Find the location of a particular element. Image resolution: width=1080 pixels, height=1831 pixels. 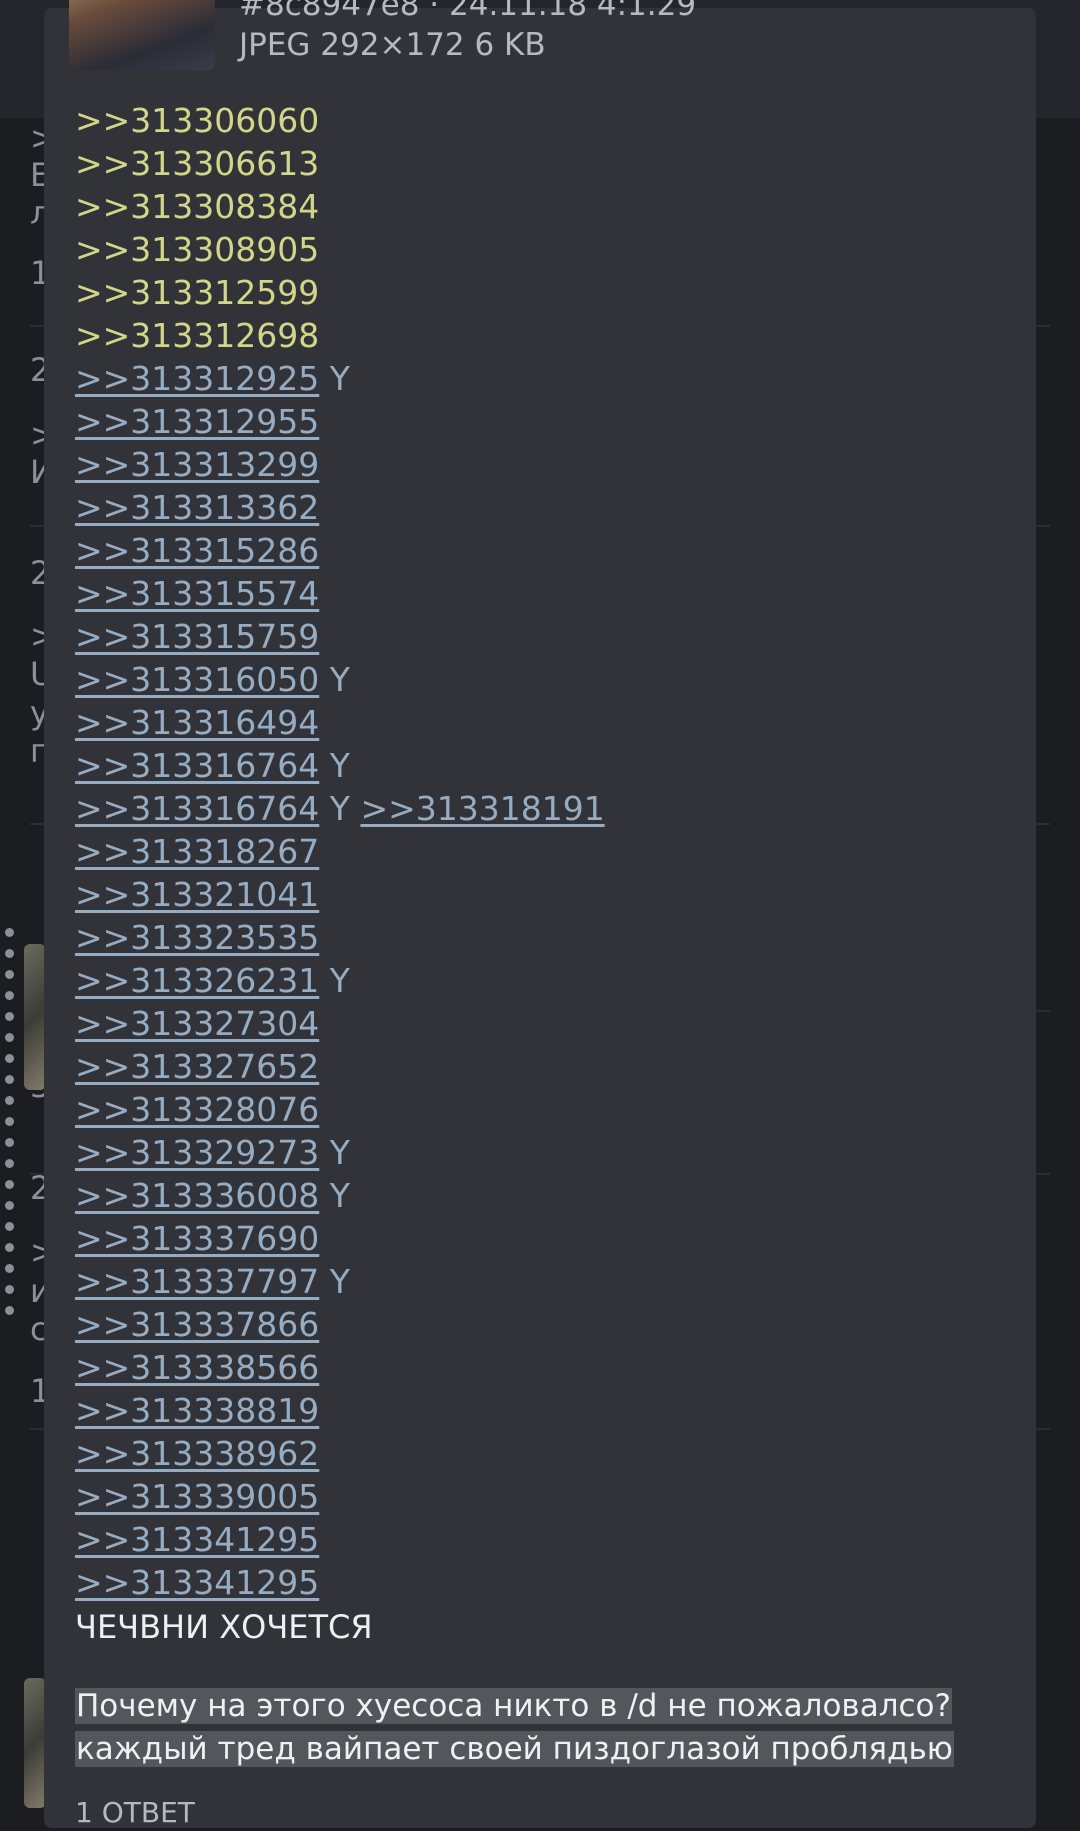

reply-reference-row: >>313328076 is located at coordinates (545, 1109).